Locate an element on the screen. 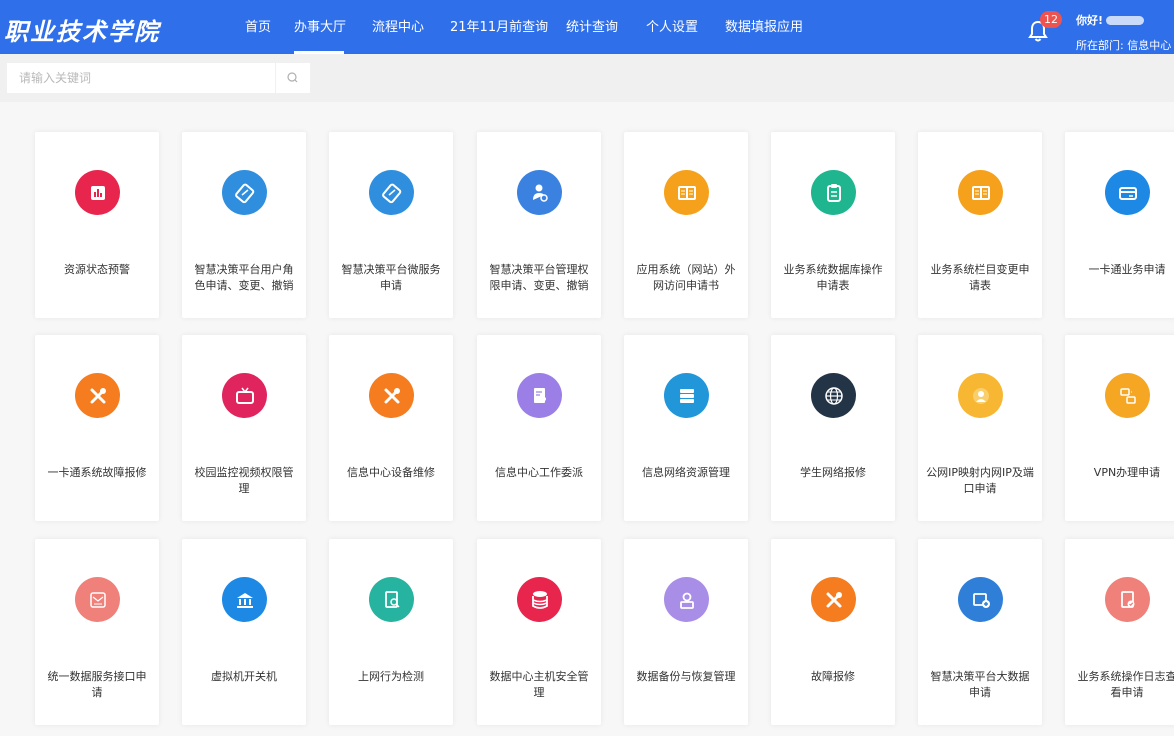 This screenshot has height=736, width=1174. service-card-label: 信息中心设备维修 is located at coordinates (391, 472).